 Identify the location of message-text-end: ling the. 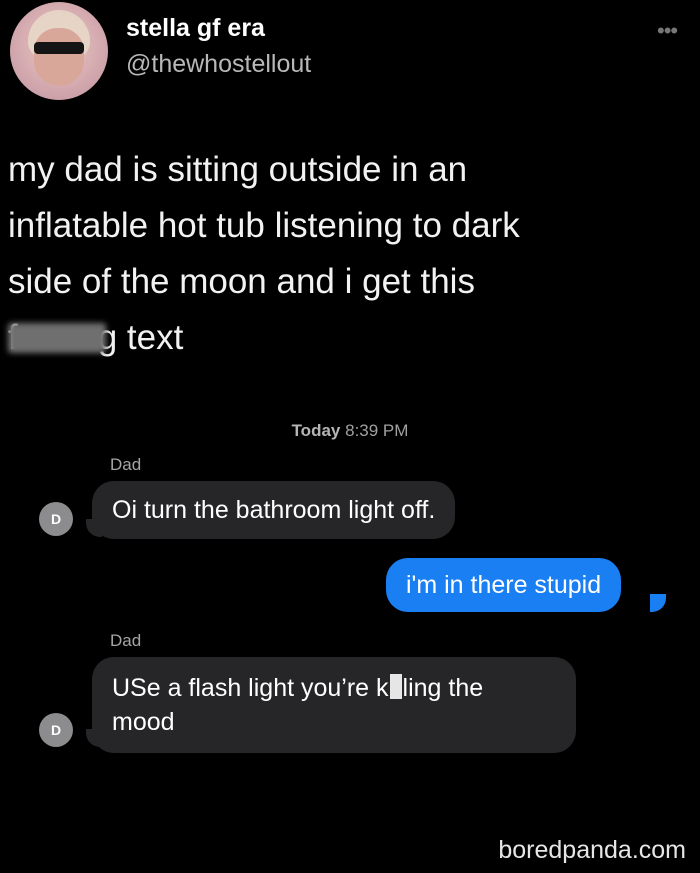
(443, 688).